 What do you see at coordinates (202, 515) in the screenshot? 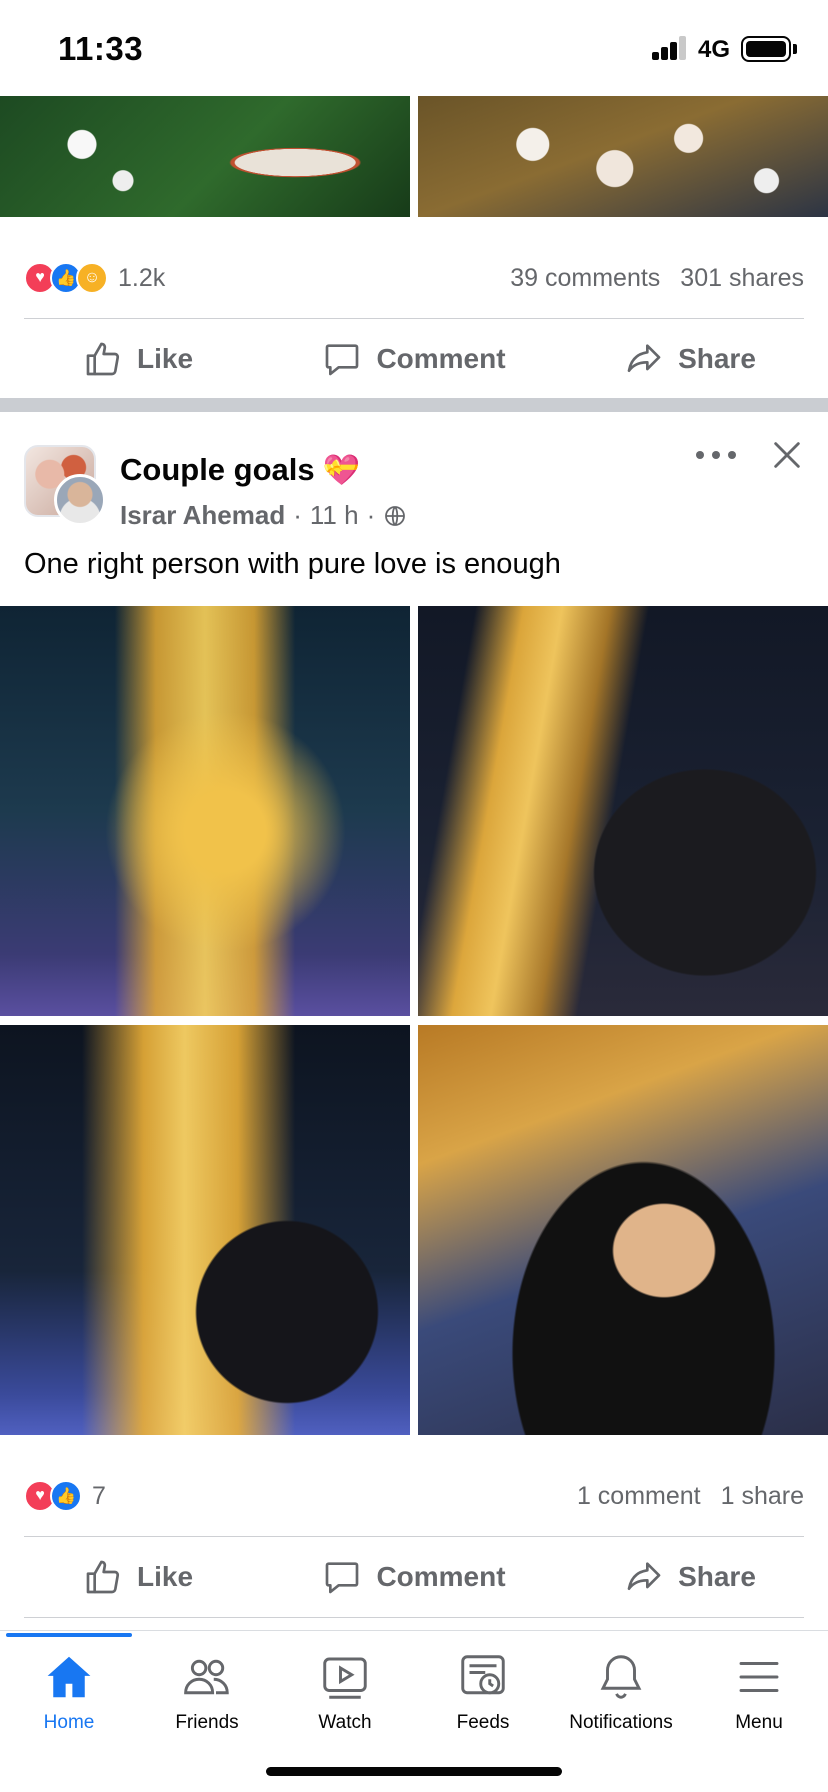
I see `author-name: Israr Ahemad` at bounding box center [202, 515].